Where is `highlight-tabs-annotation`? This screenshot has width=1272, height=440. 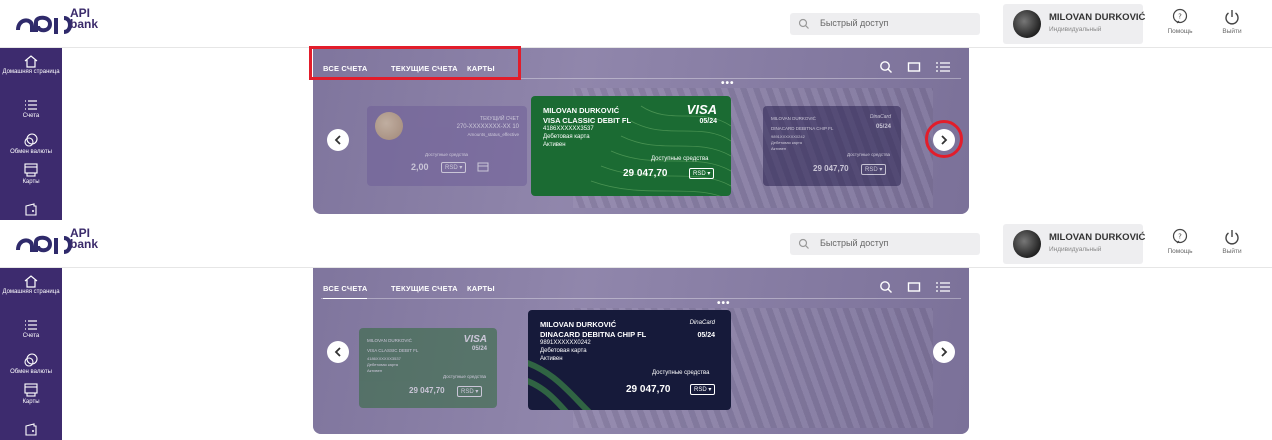 highlight-tabs-annotation is located at coordinates (415, 63).